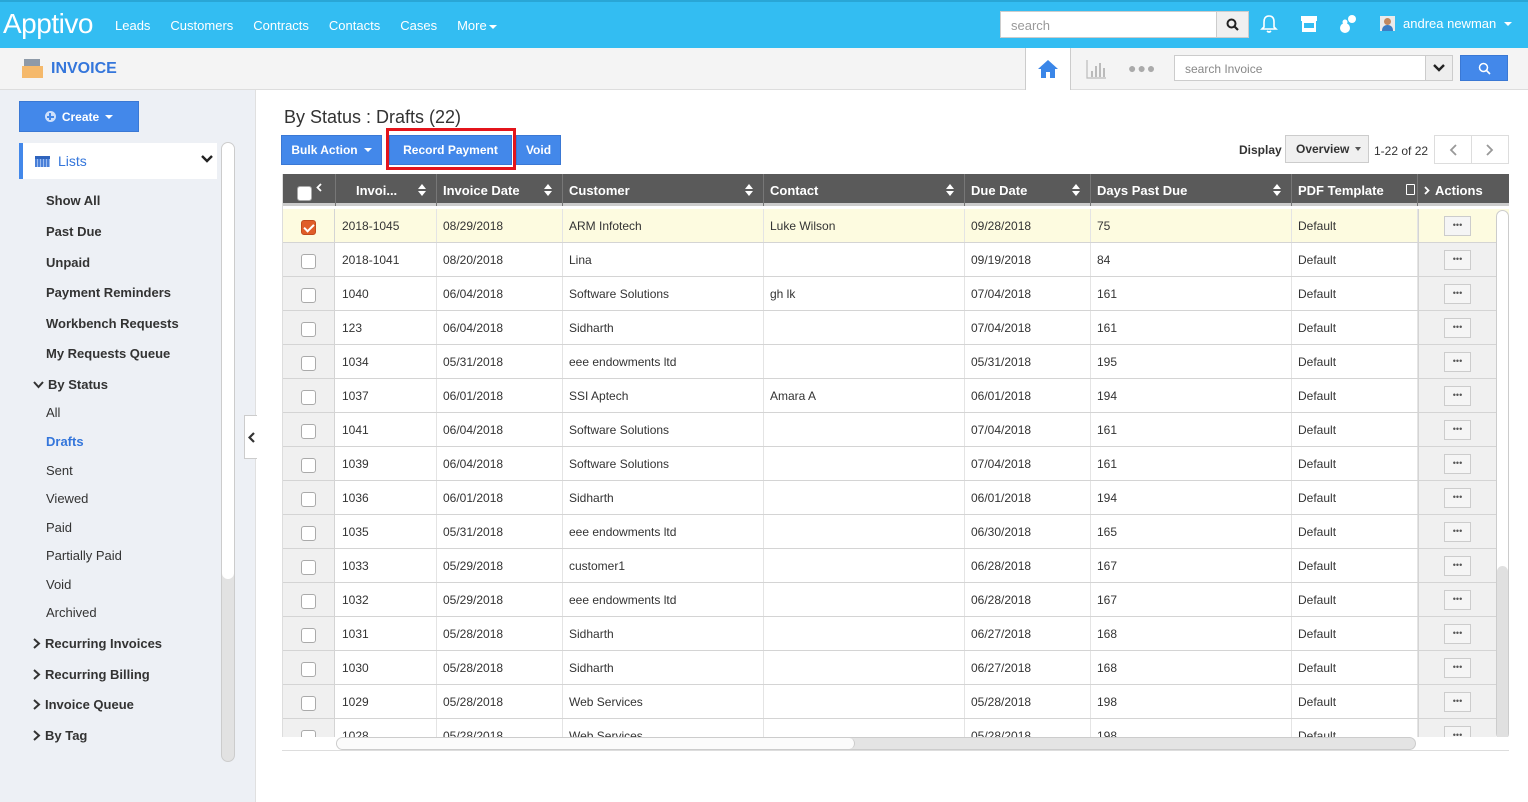 This screenshot has height=802, width=1528. Describe the element at coordinates (386, 259) in the screenshot. I see `cell-invoice-number: 2018-1041` at that location.